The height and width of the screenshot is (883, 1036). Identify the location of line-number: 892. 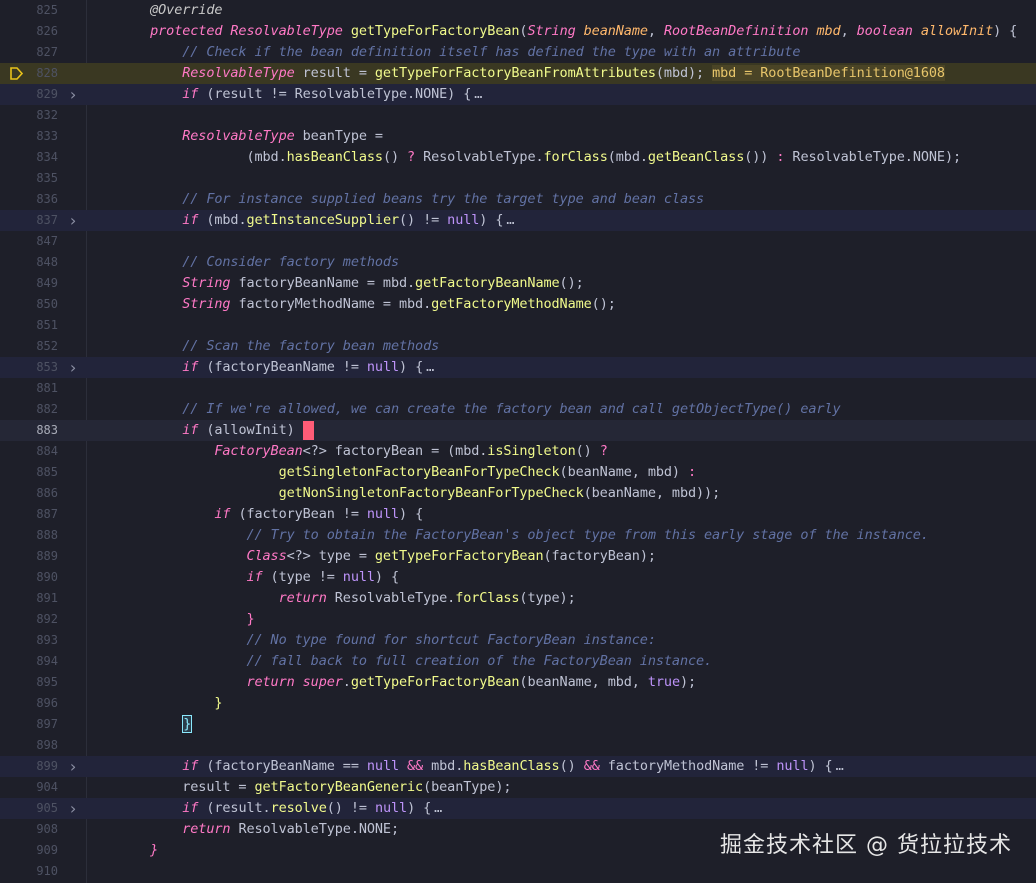
(29, 619).